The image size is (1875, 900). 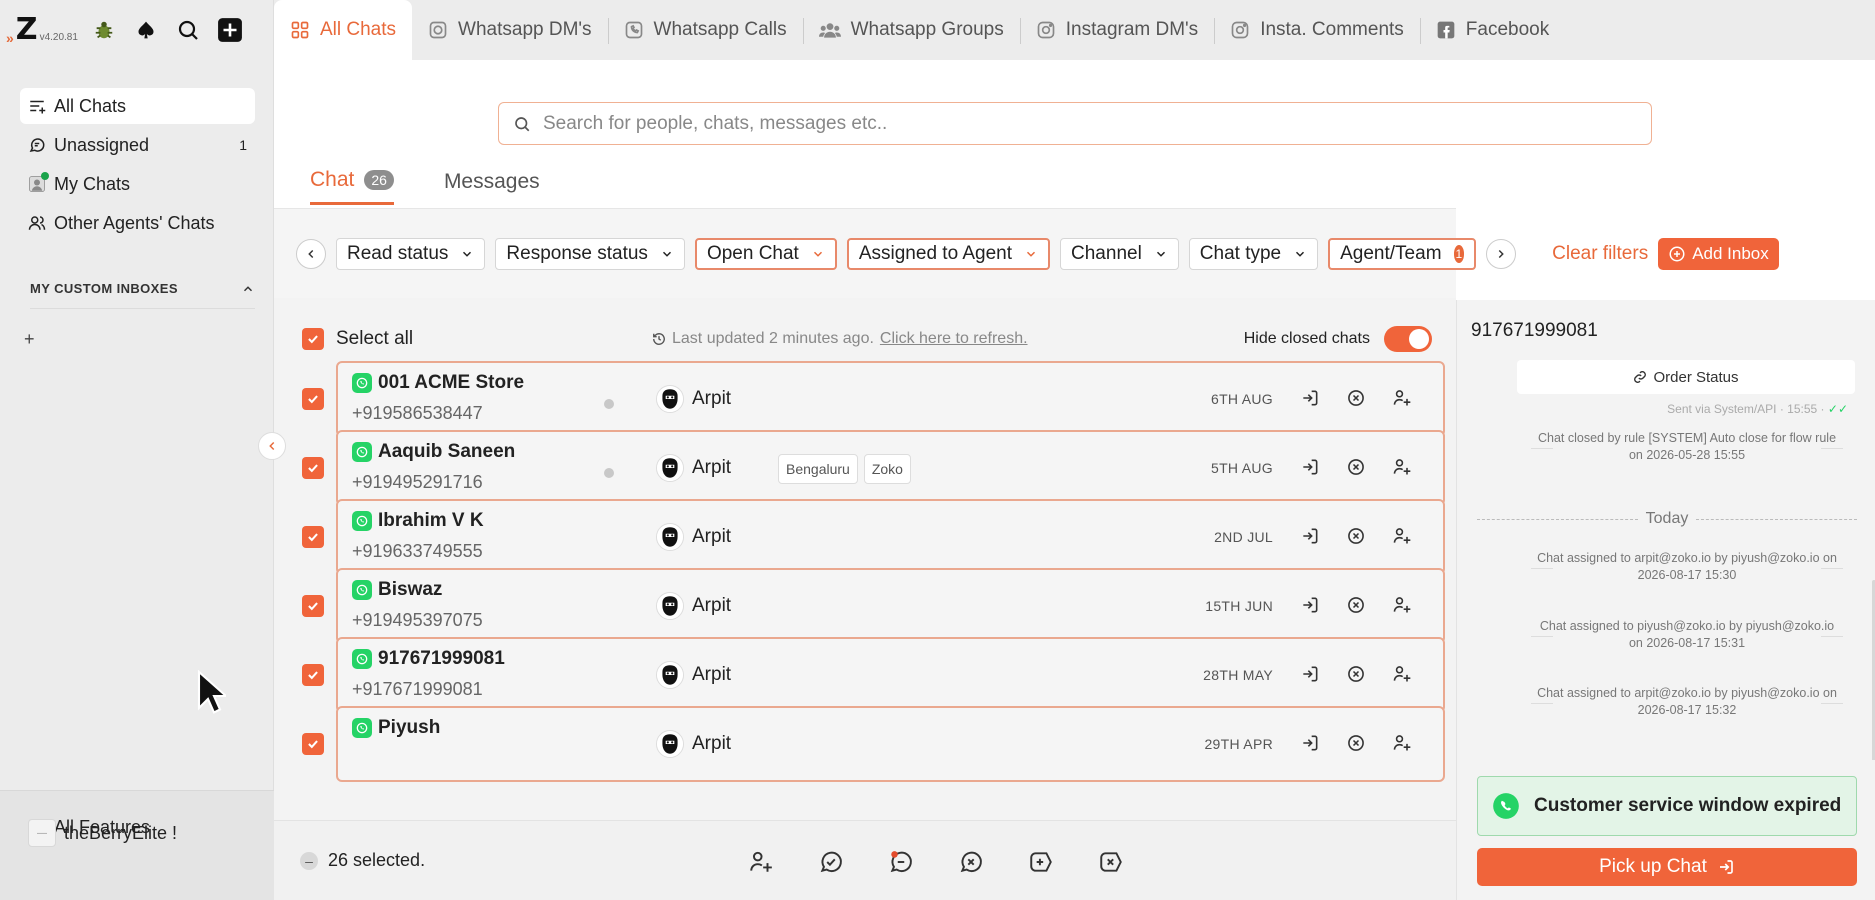 I want to click on deselect-button: –, so click(x=309, y=860).